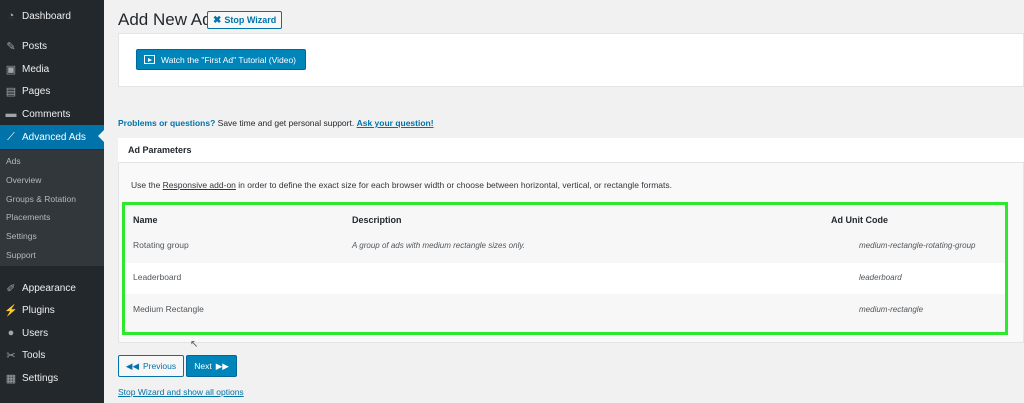  What do you see at coordinates (52, 333) in the screenshot?
I see `menu-item-users: ● Users` at bounding box center [52, 333].